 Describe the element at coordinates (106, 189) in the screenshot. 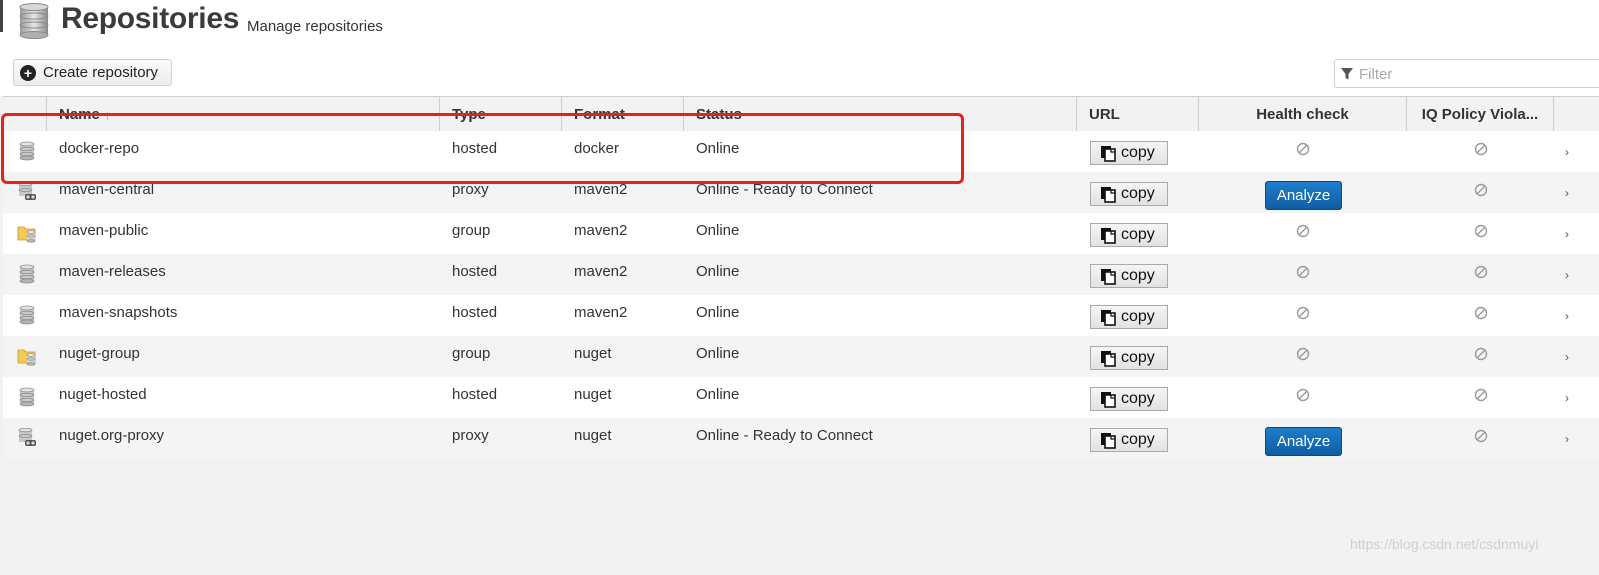

I see `repo-name: maven-central` at that location.